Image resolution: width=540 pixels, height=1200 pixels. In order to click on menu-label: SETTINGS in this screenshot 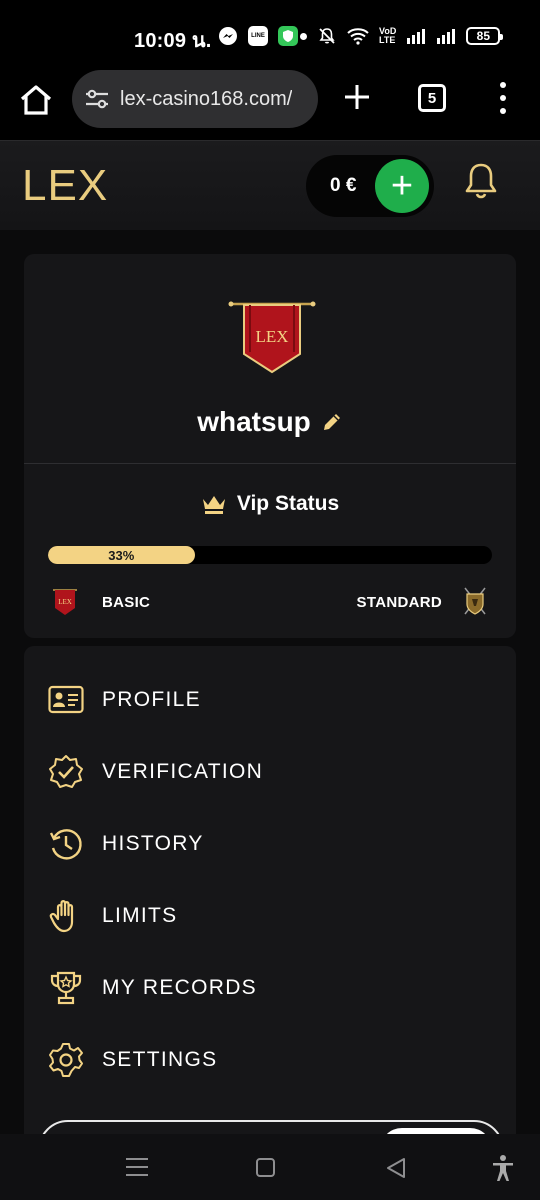, I will do `click(160, 1059)`.